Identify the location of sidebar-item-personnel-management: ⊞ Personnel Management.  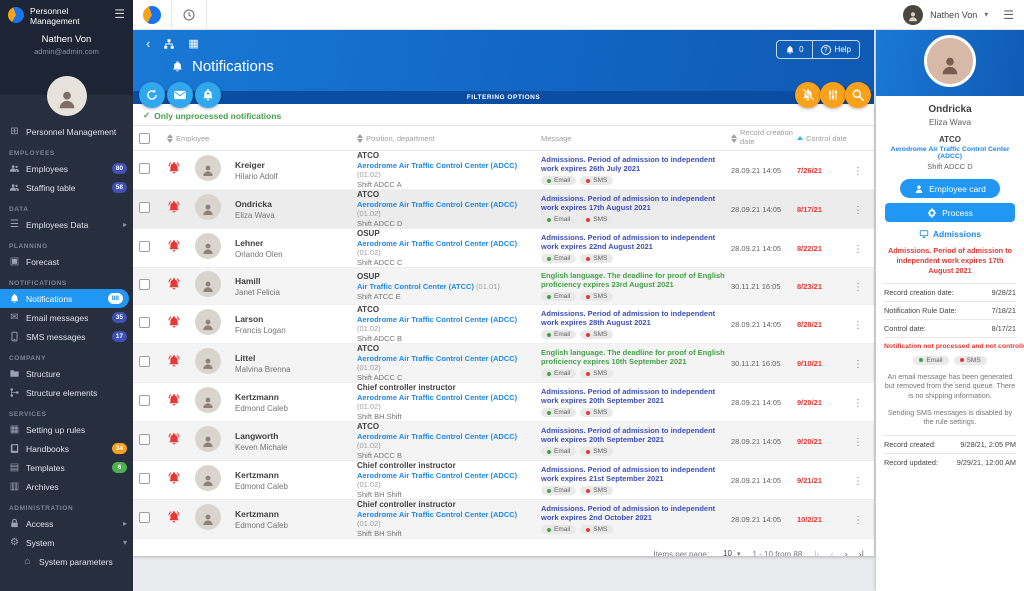
(66, 131).